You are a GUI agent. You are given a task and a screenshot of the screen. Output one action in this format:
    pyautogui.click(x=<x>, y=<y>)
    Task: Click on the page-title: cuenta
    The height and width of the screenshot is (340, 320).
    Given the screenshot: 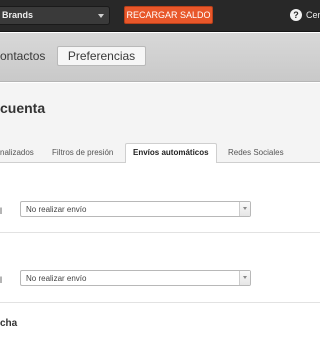 What is the action you would take?
    pyautogui.click(x=23, y=108)
    